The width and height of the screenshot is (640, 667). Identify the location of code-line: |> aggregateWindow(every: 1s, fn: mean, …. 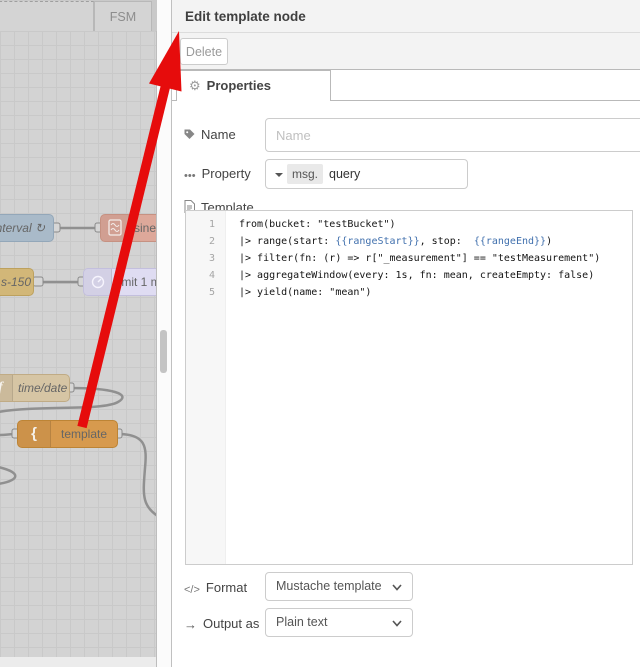
(417, 275).